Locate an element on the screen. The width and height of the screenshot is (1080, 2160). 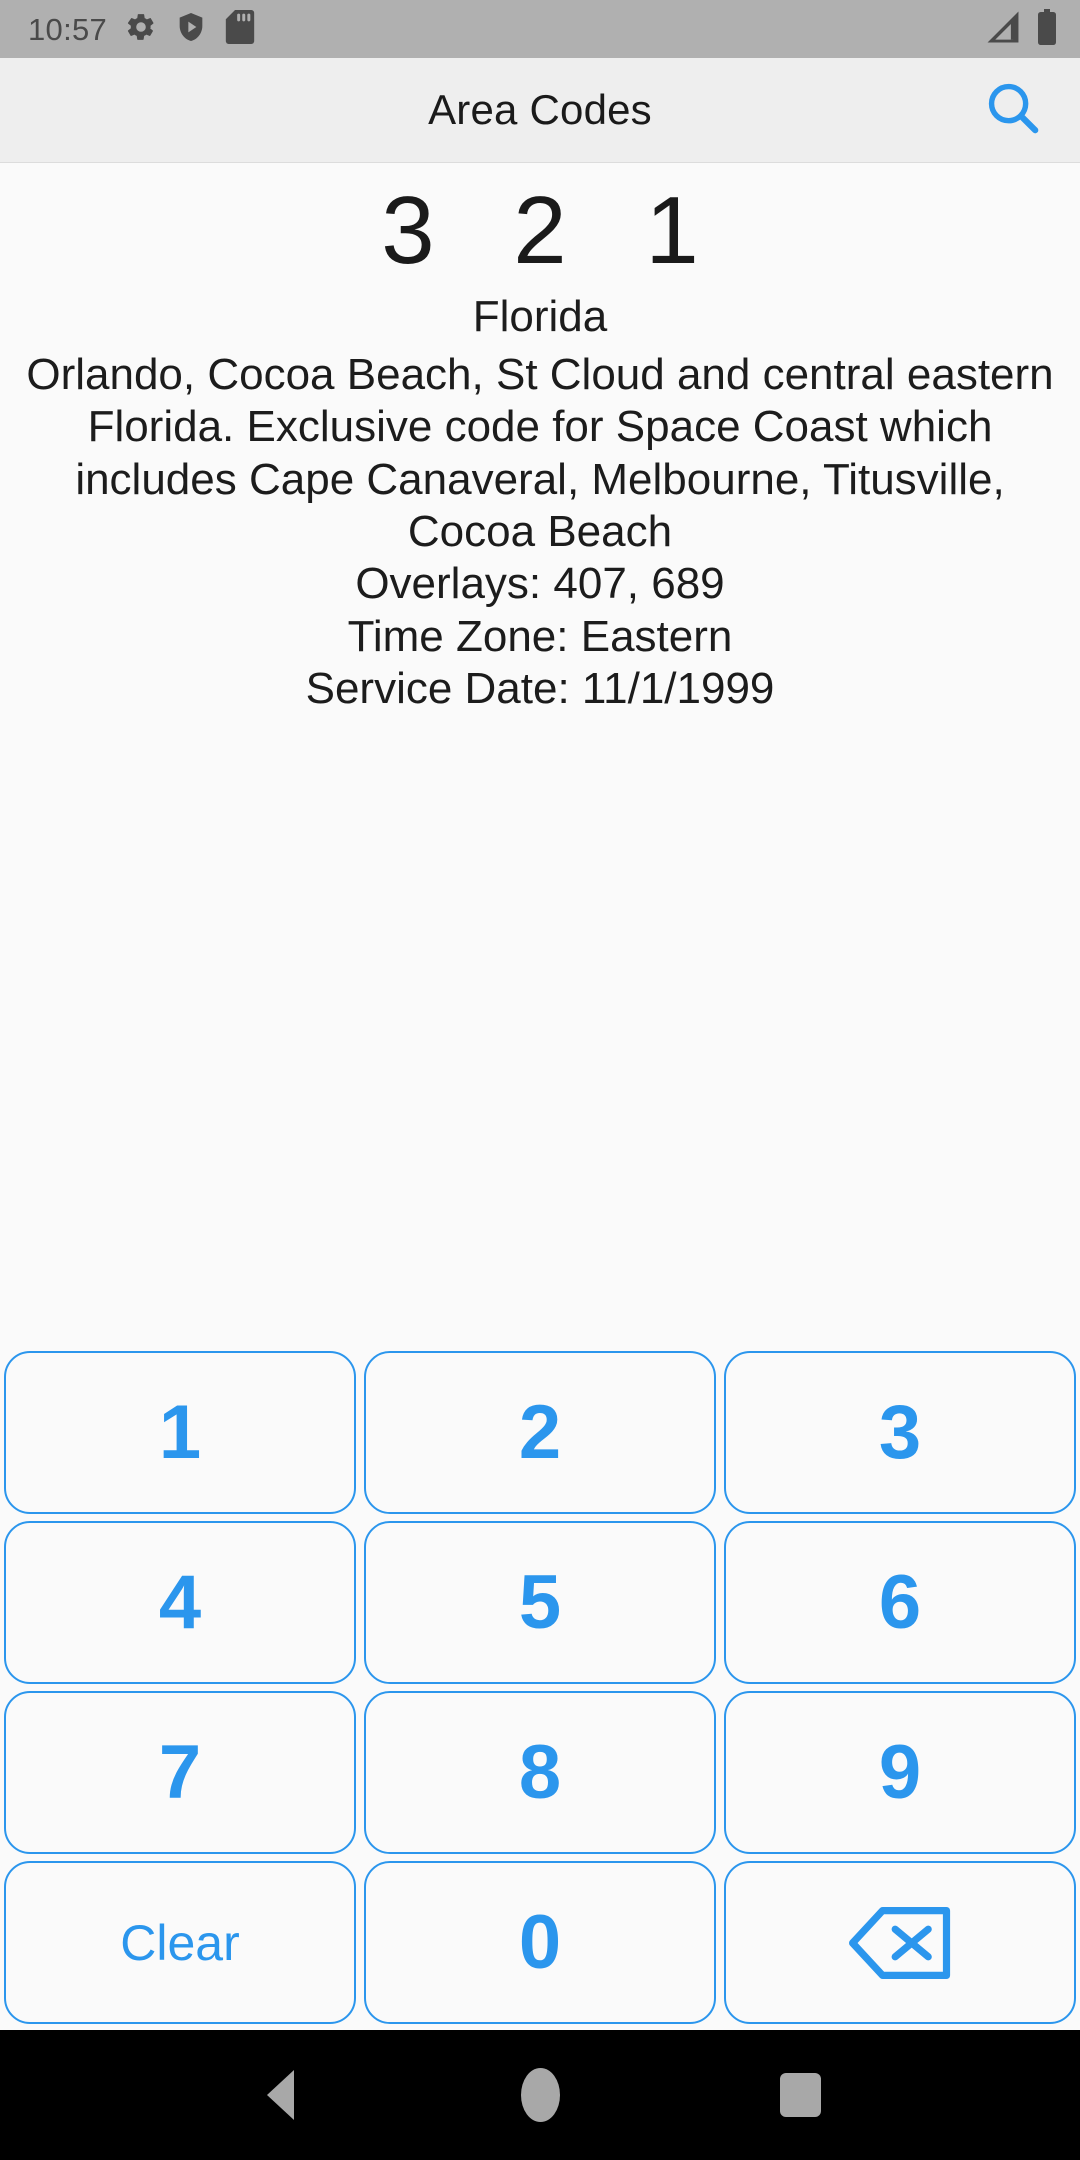
key-0: 0 is located at coordinates (540, 1942).